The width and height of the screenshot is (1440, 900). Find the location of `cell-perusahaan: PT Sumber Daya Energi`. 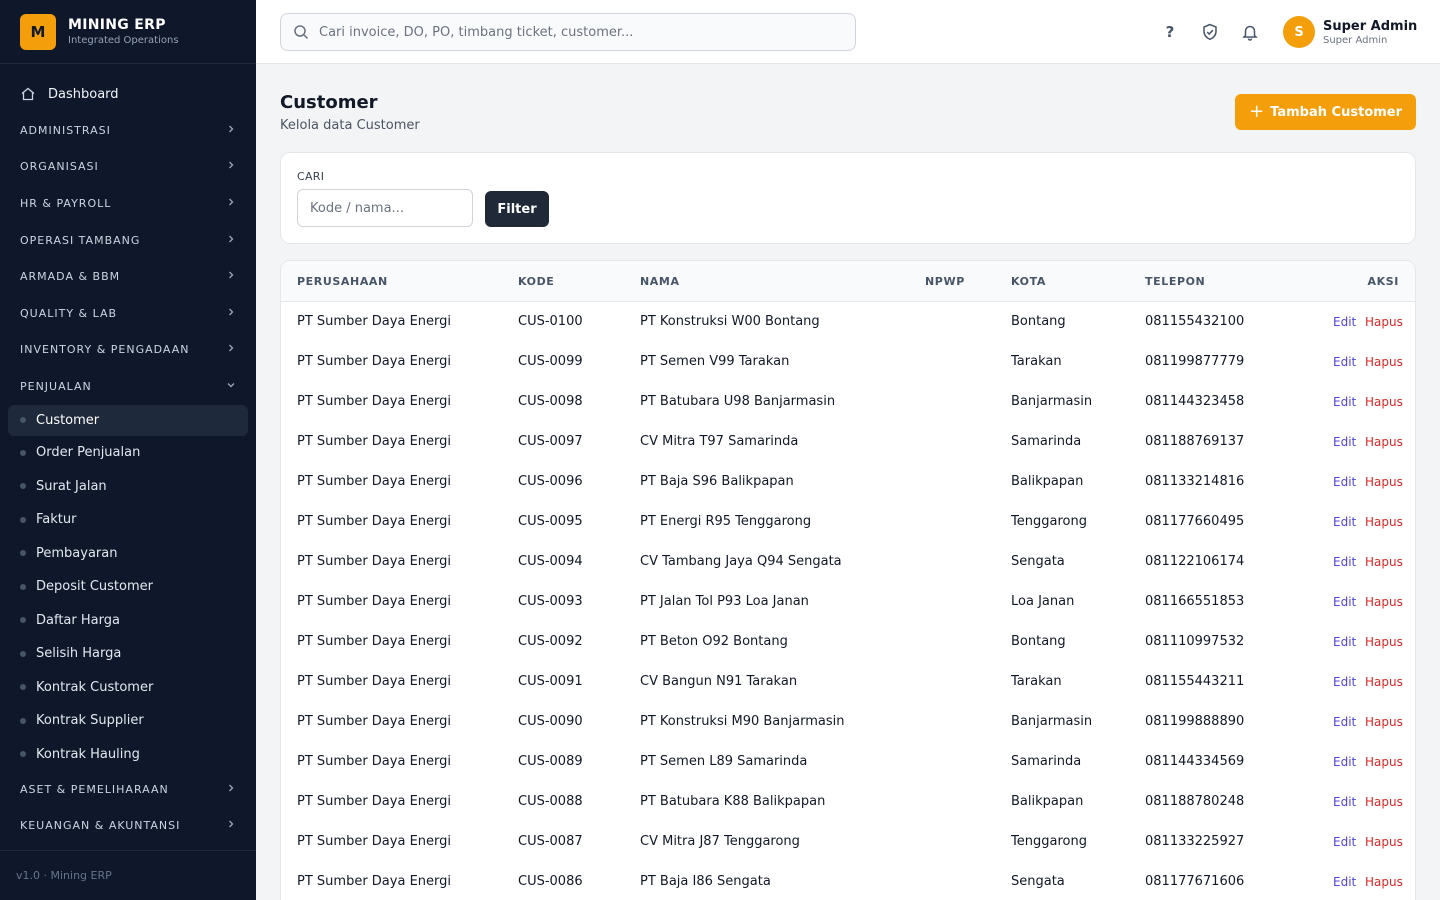

cell-perusahaan: PT Sumber Daya Energi is located at coordinates (374, 361).